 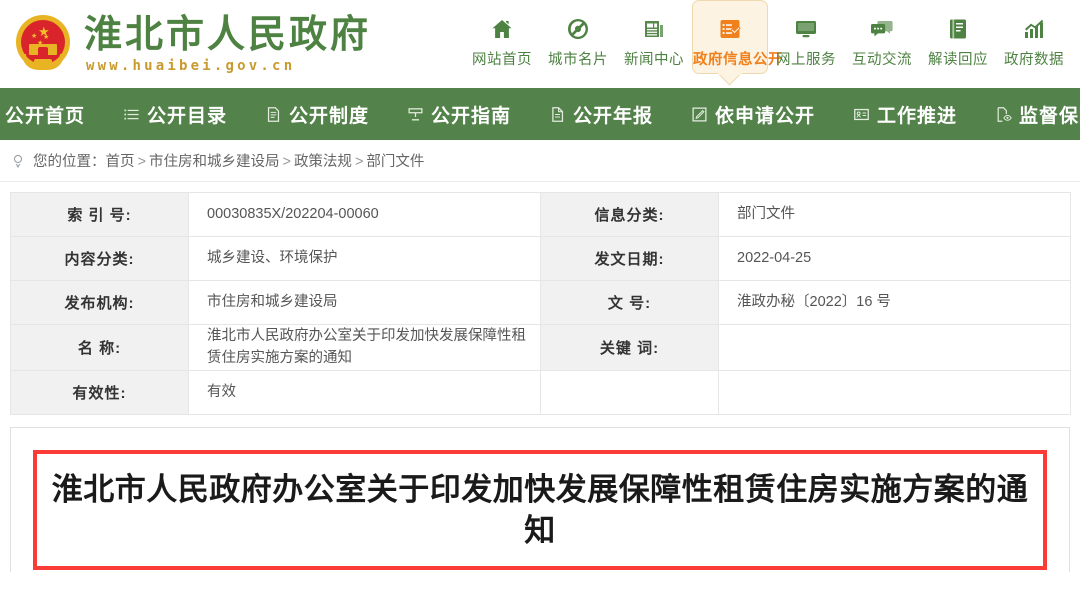 I want to click on book-icon, so click(x=958, y=29).